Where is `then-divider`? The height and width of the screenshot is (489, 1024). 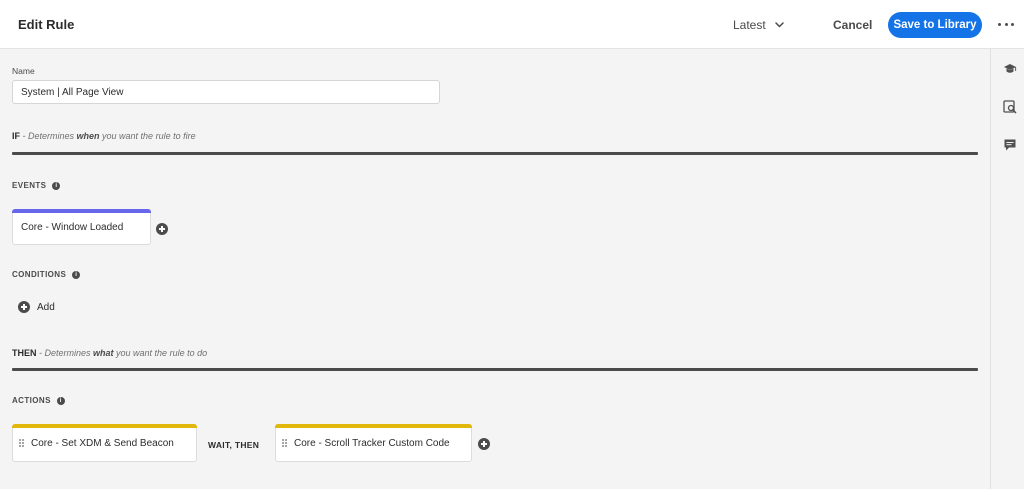 then-divider is located at coordinates (495, 369).